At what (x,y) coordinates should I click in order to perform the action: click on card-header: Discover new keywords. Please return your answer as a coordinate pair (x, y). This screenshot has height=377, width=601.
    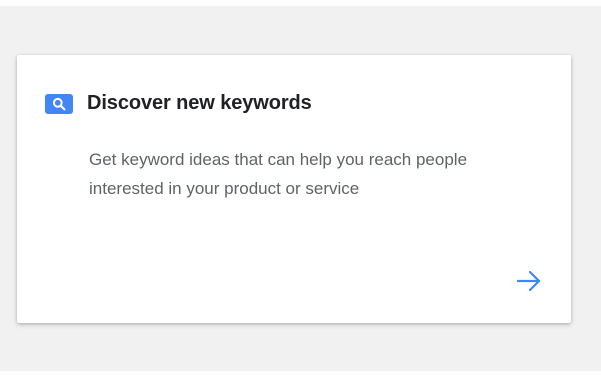
    Looking at the image, I should click on (178, 103).